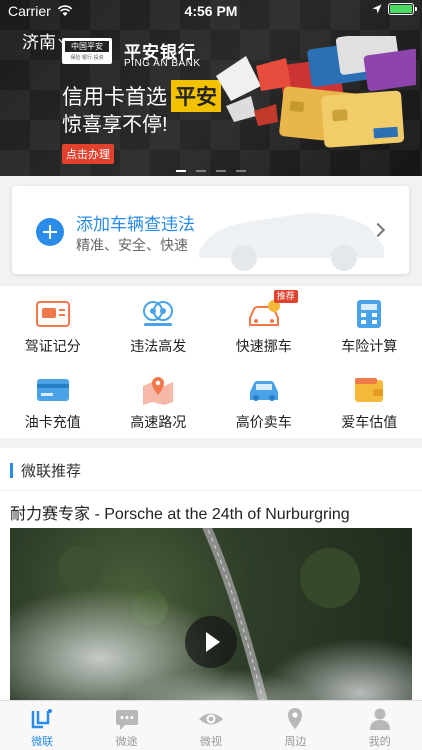 The image size is (422, 750). I want to click on service-insurance-calc: 车险计算, so click(369, 324).